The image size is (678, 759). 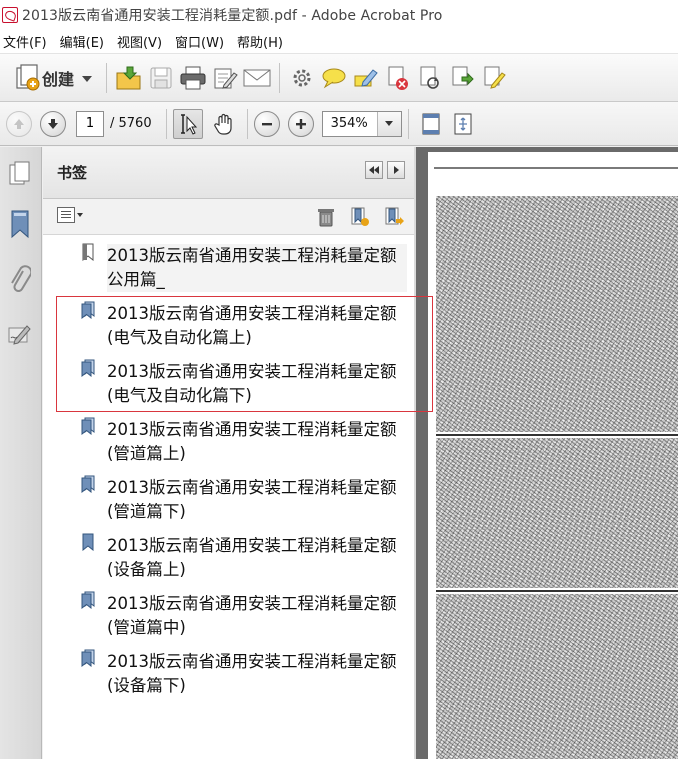 What do you see at coordinates (326, 217) in the screenshot?
I see `delete-bookmark-button` at bounding box center [326, 217].